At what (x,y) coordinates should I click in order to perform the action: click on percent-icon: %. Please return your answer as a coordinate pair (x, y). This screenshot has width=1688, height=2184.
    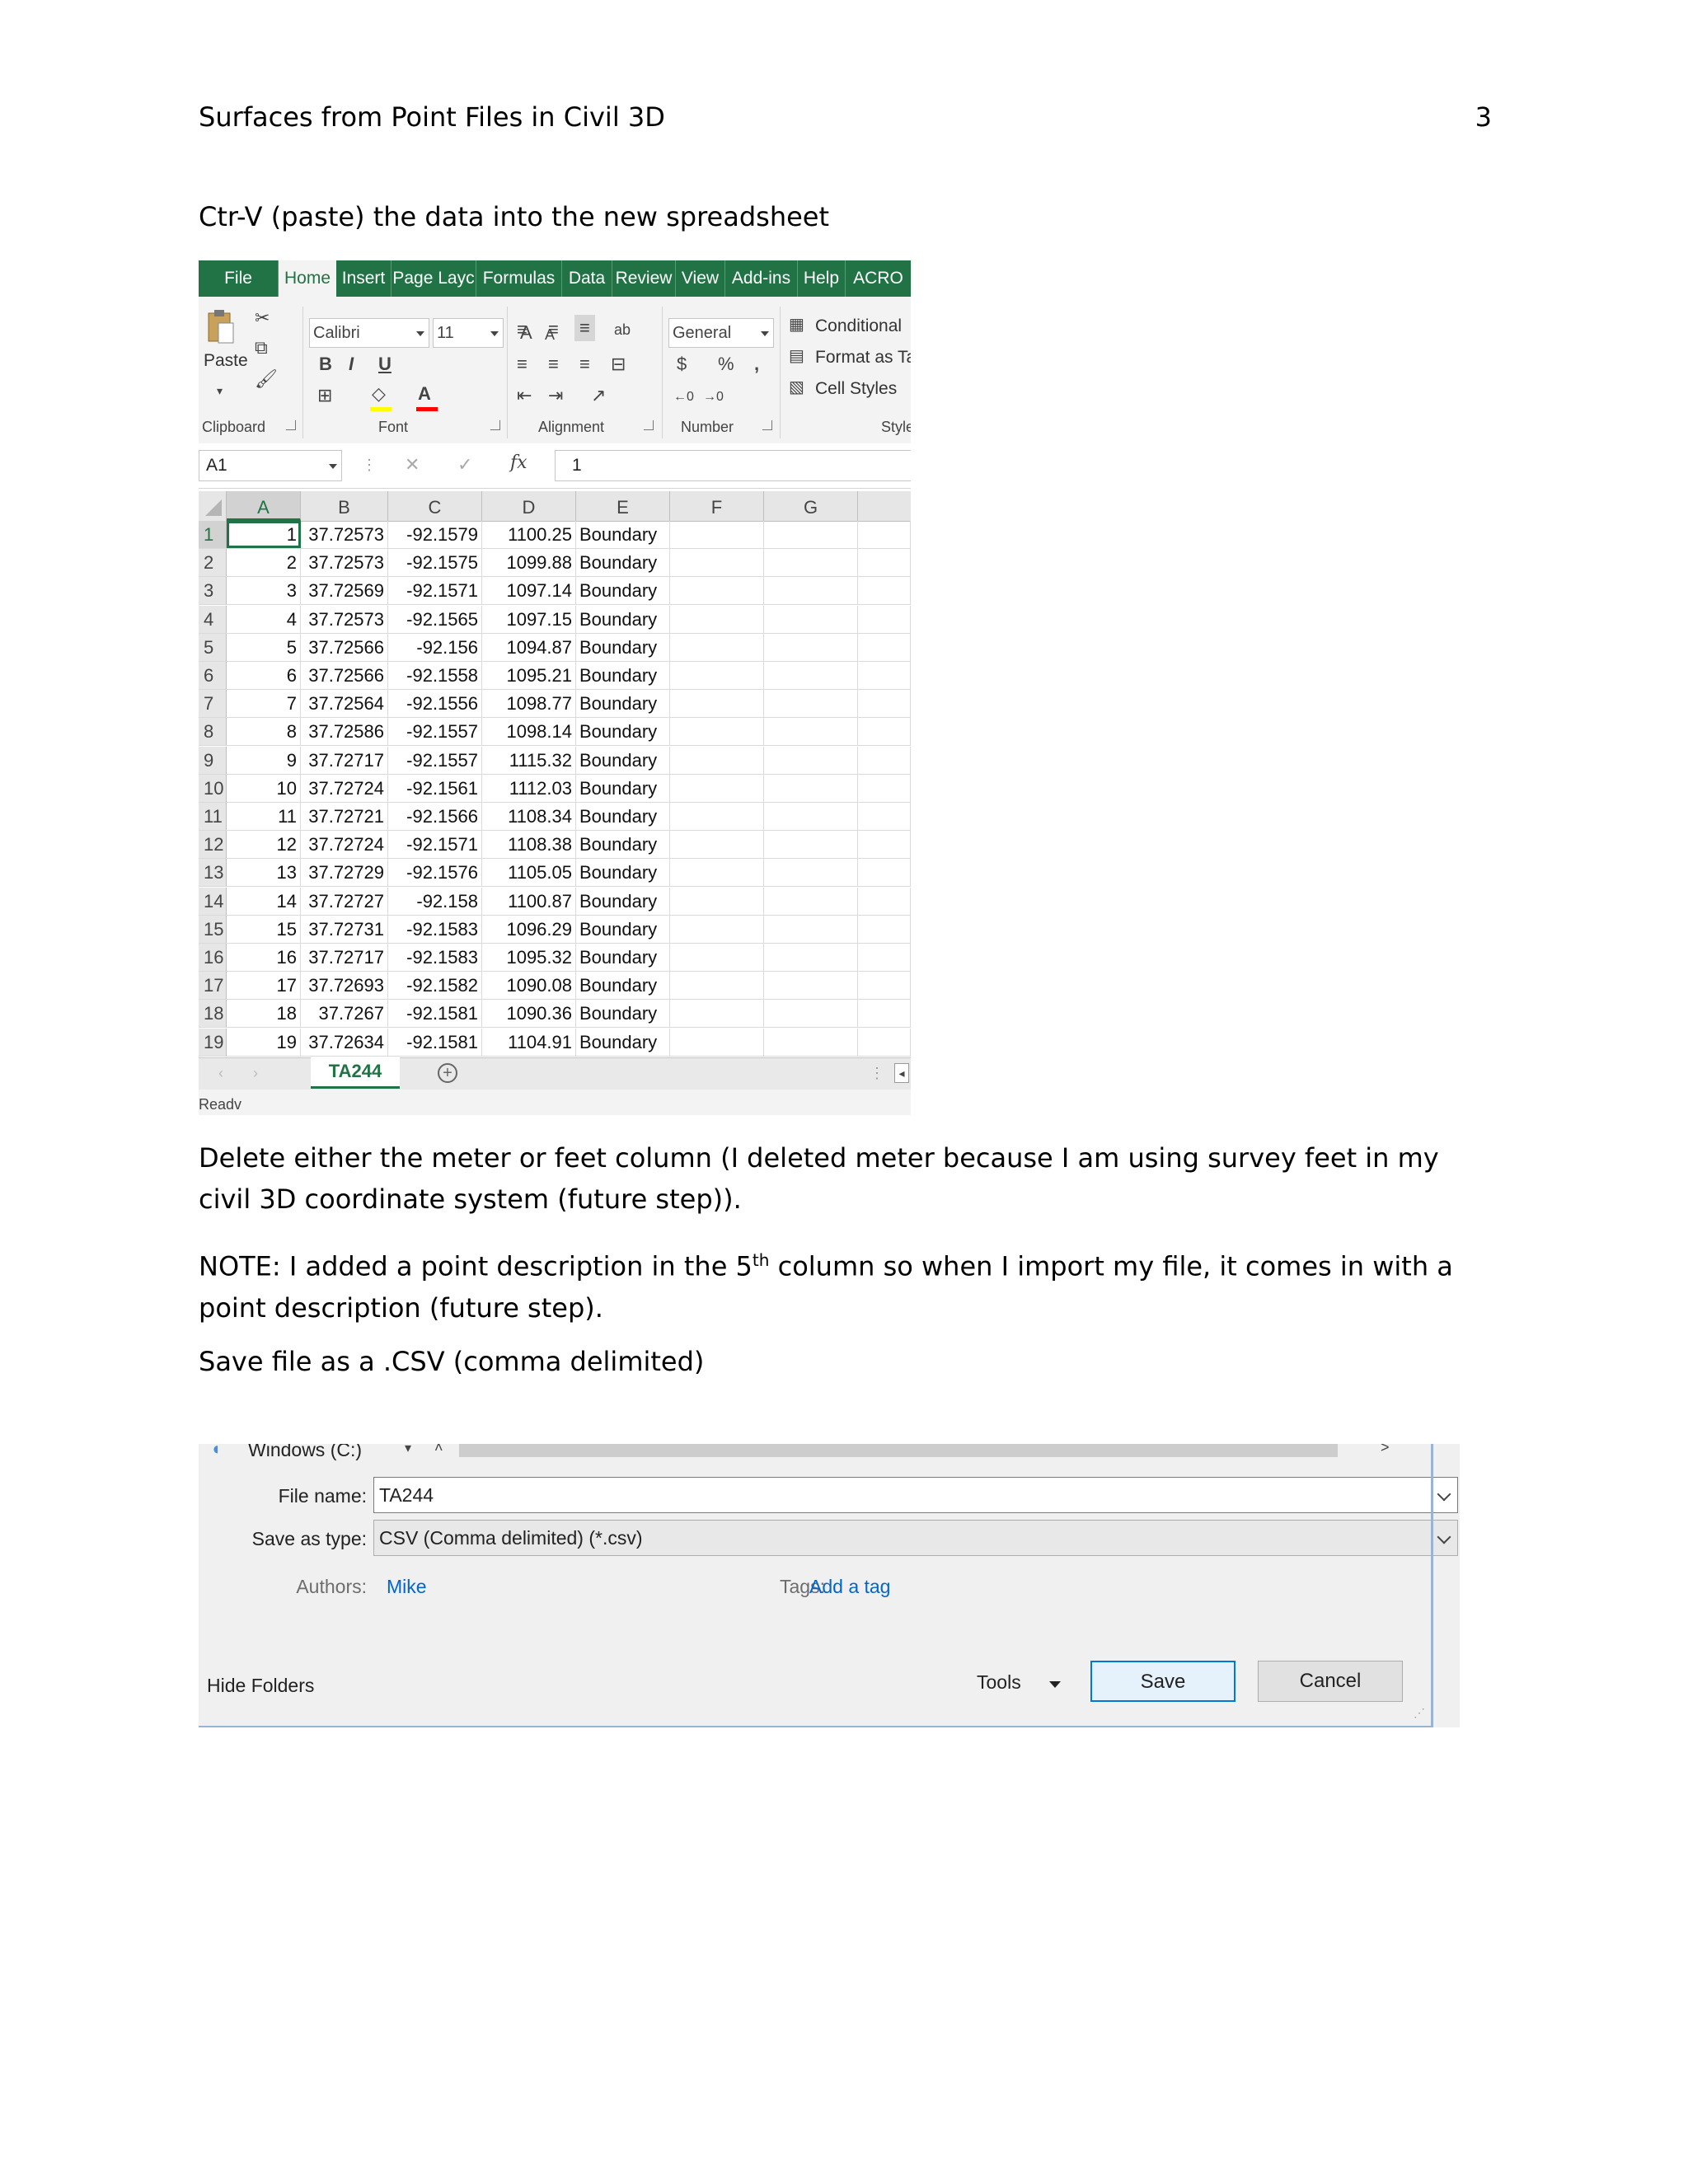
    Looking at the image, I should click on (726, 364).